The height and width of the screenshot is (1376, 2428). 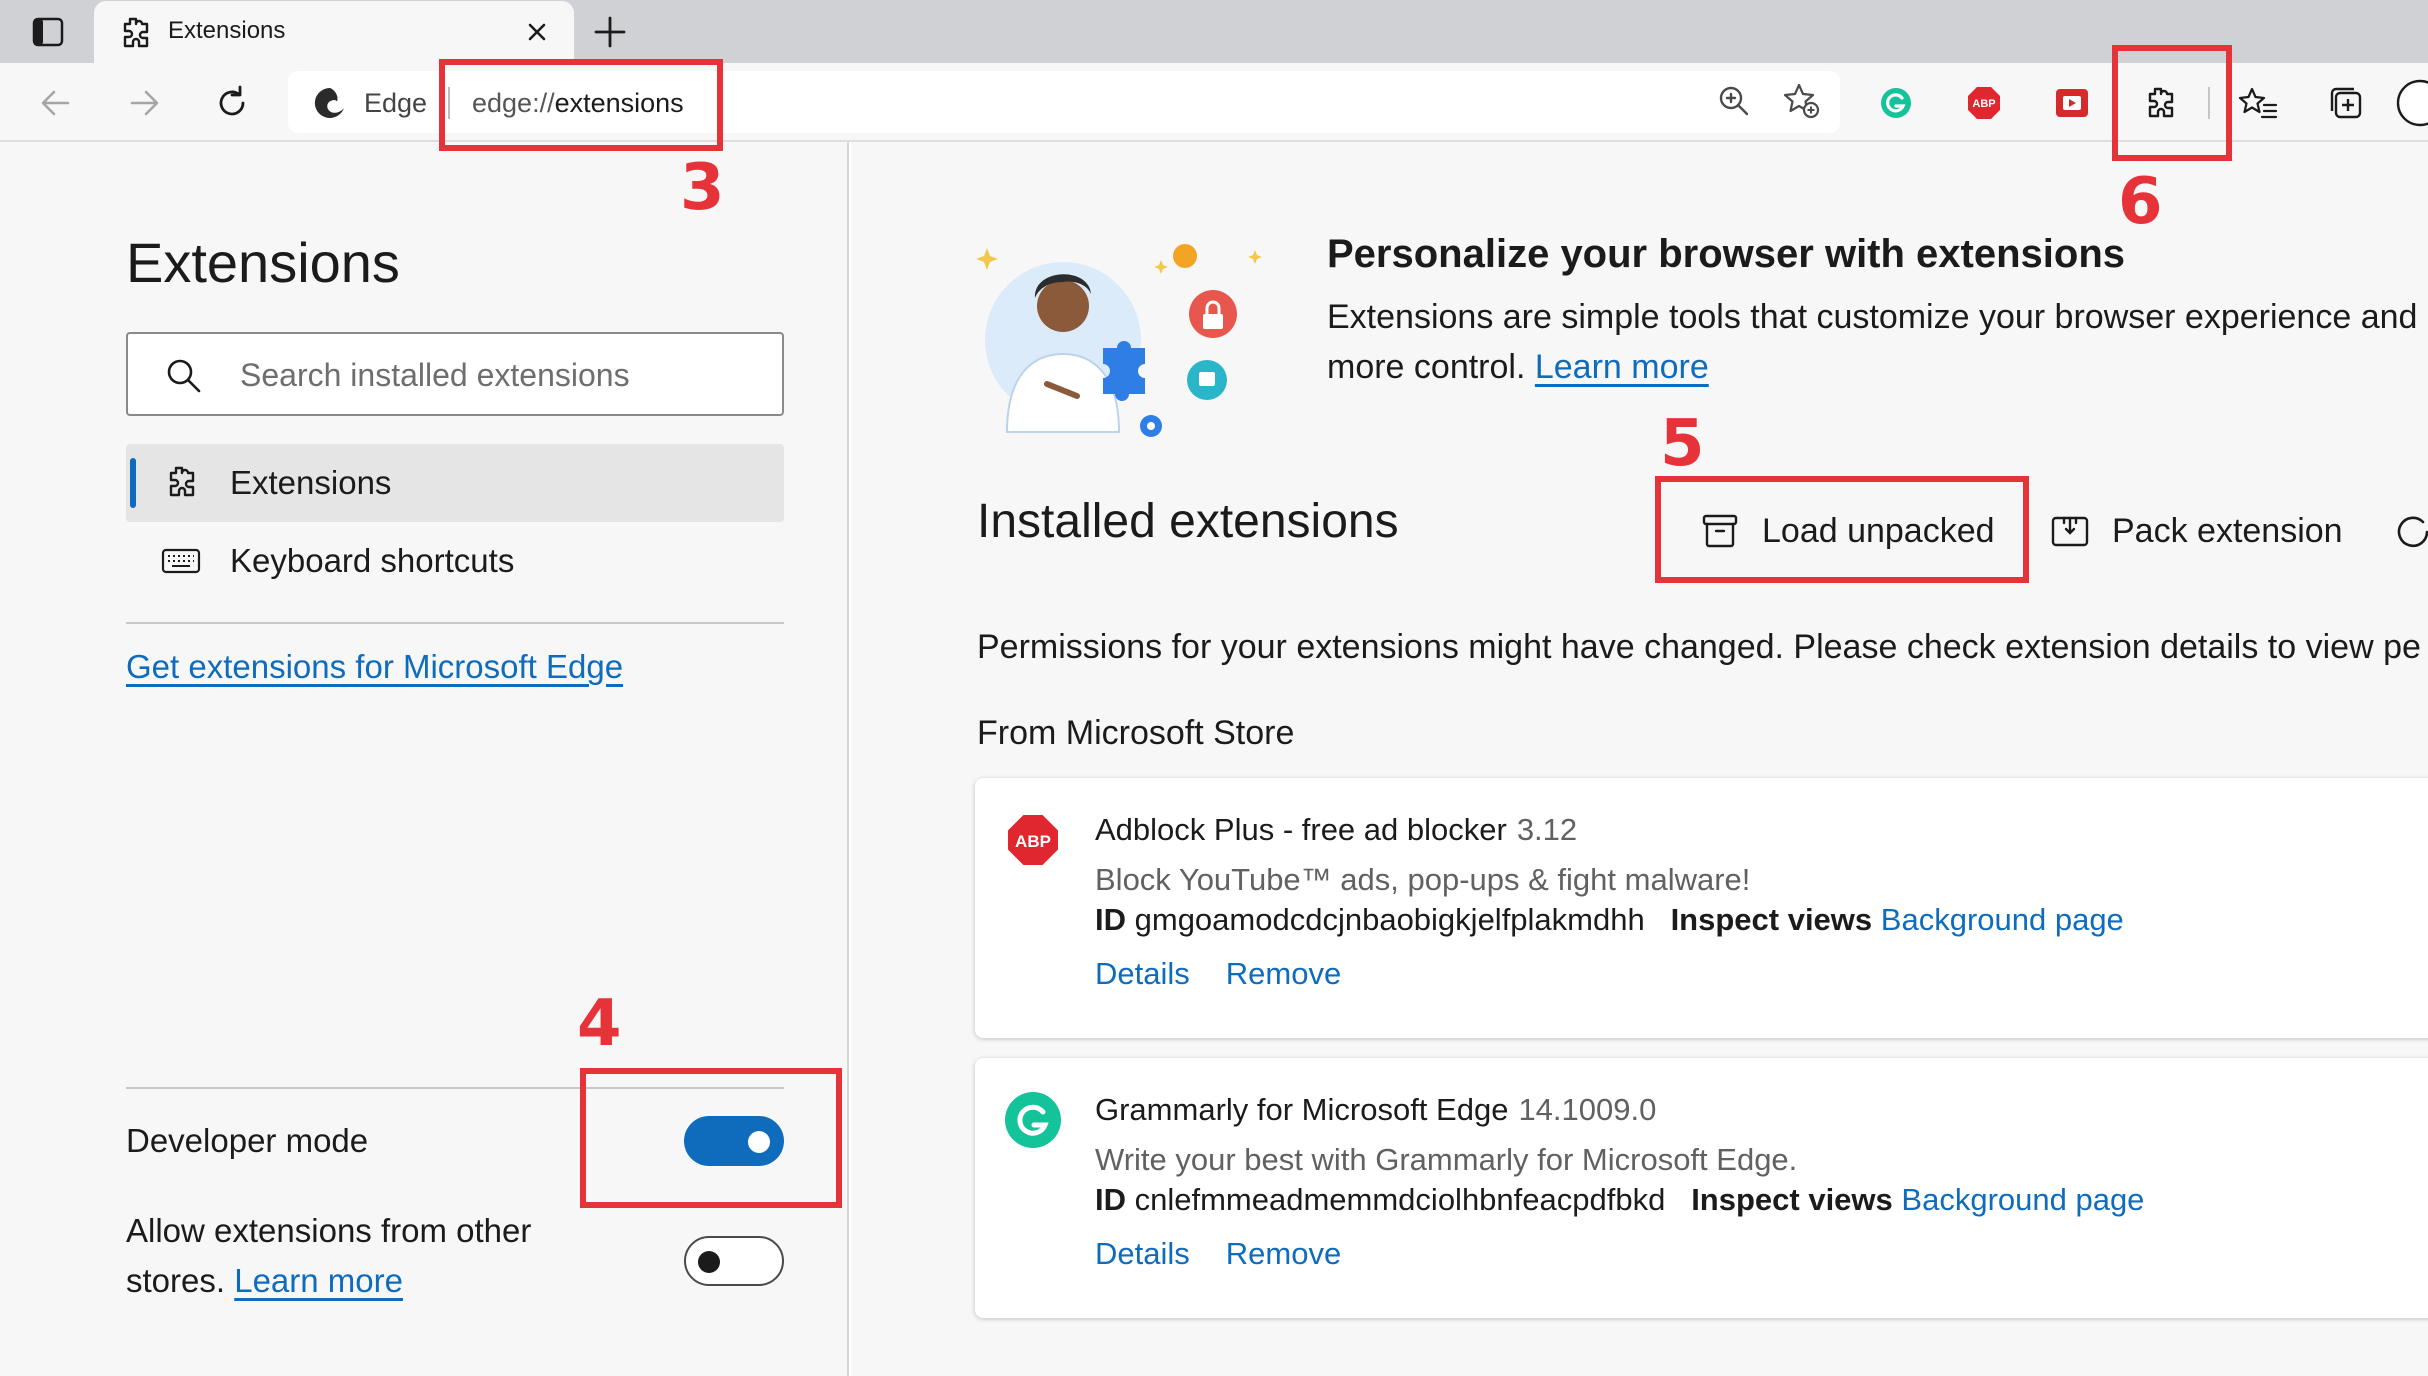 I want to click on step-number-6: 6, so click(x=2140, y=202).